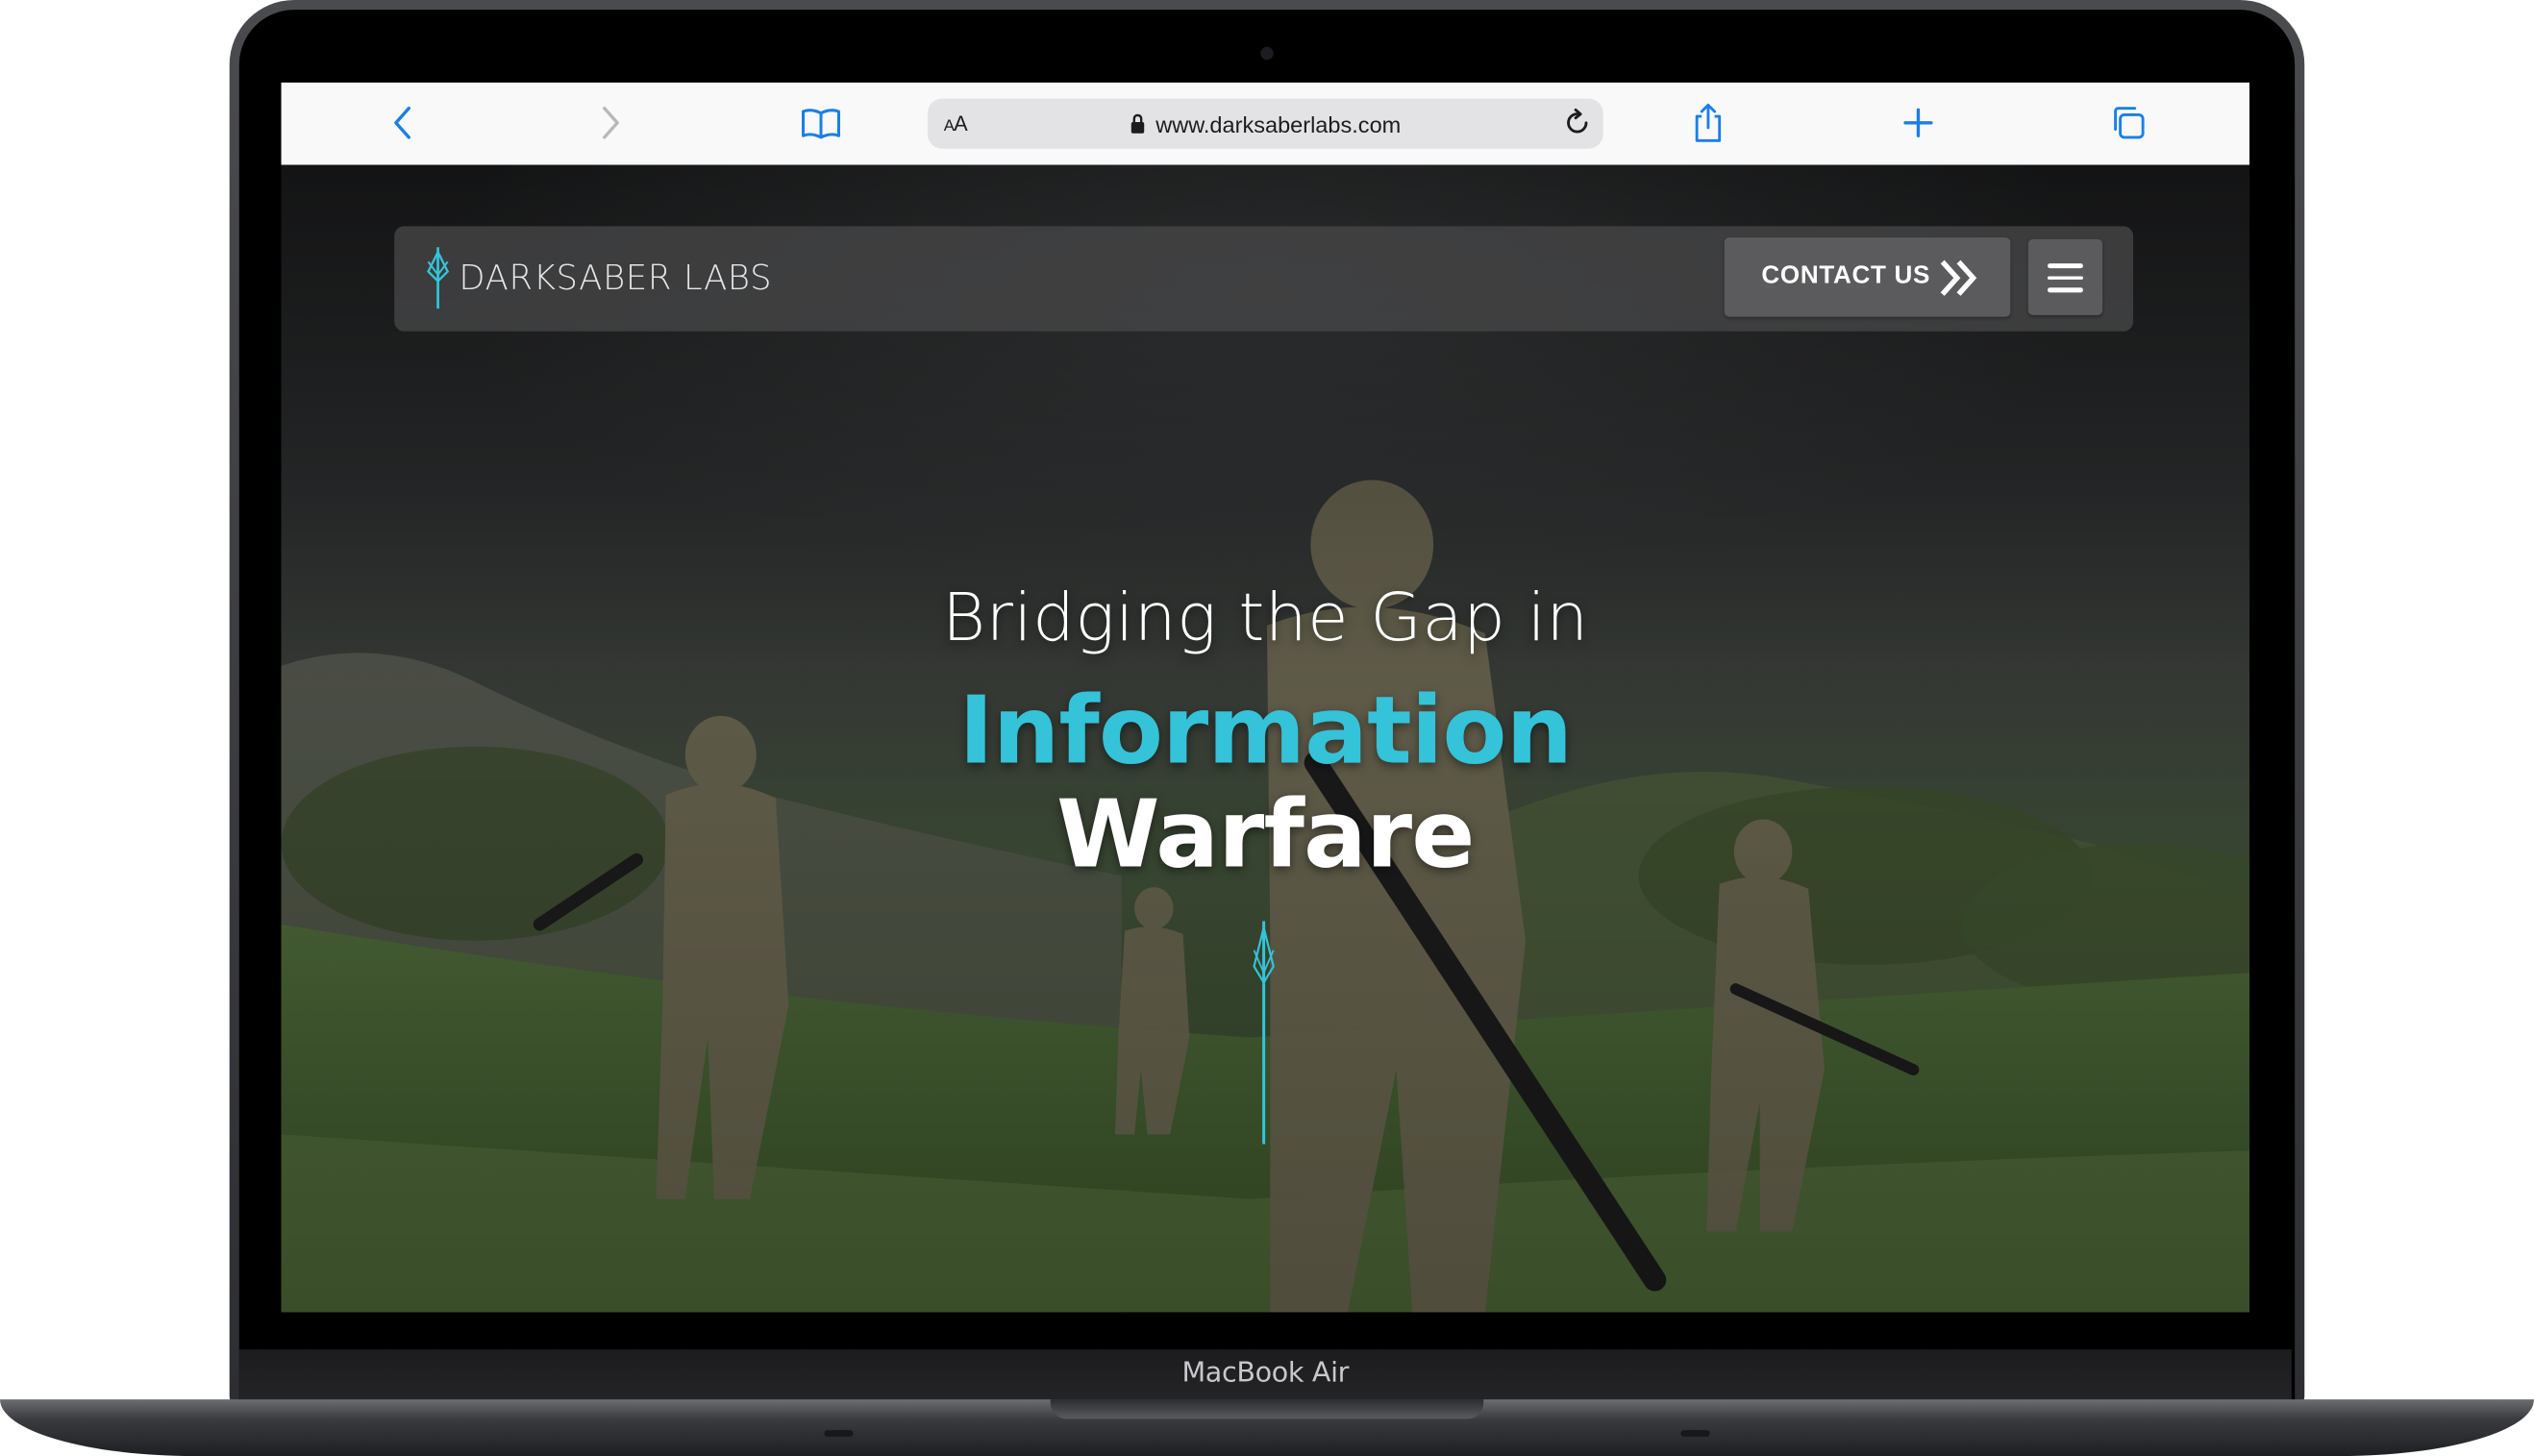 This screenshot has width=2534, height=1456. Describe the element at coordinates (1578, 123) in the screenshot. I see `reload-icon` at that location.